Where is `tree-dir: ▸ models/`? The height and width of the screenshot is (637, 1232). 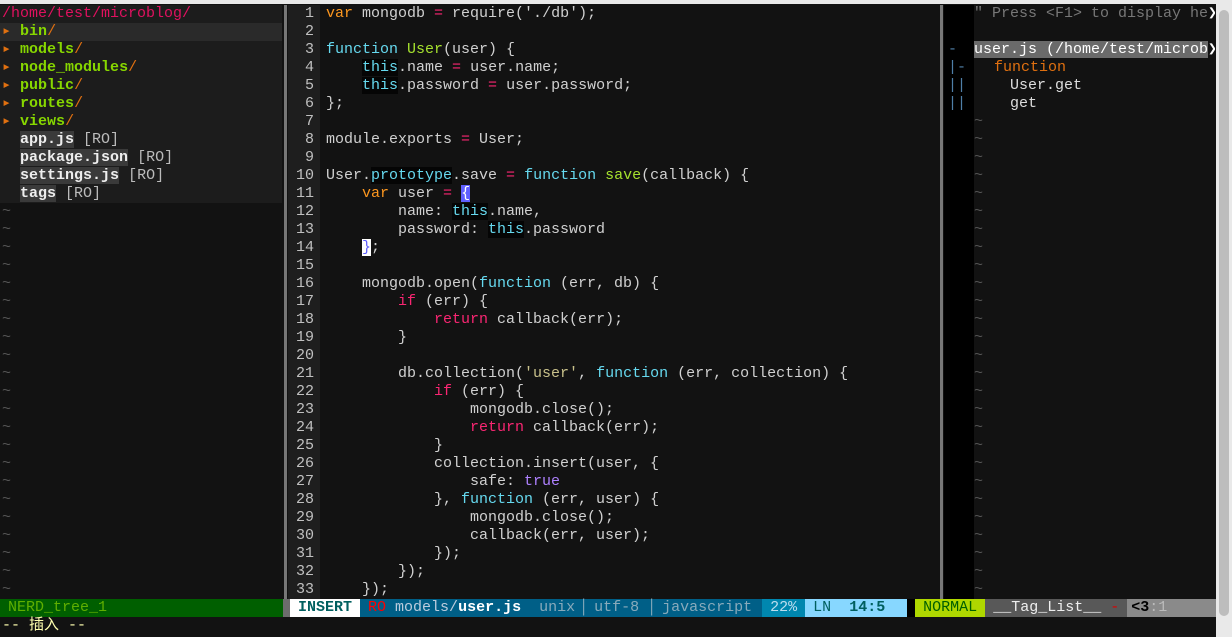
tree-dir: ▸ models/ is located at coordinates (141, 50).